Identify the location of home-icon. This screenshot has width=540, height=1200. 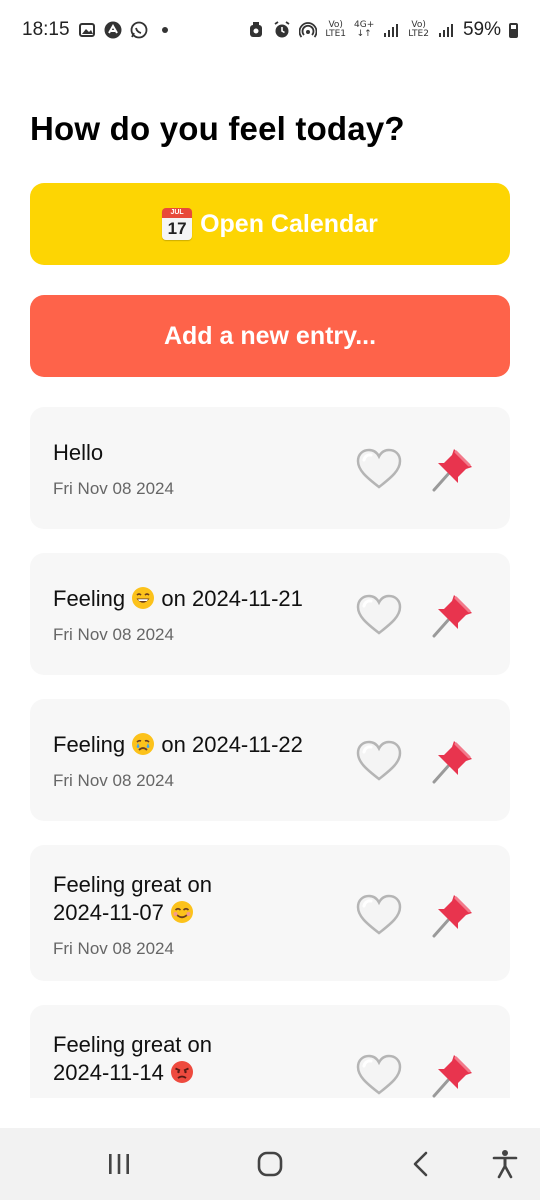
(270, 1164).